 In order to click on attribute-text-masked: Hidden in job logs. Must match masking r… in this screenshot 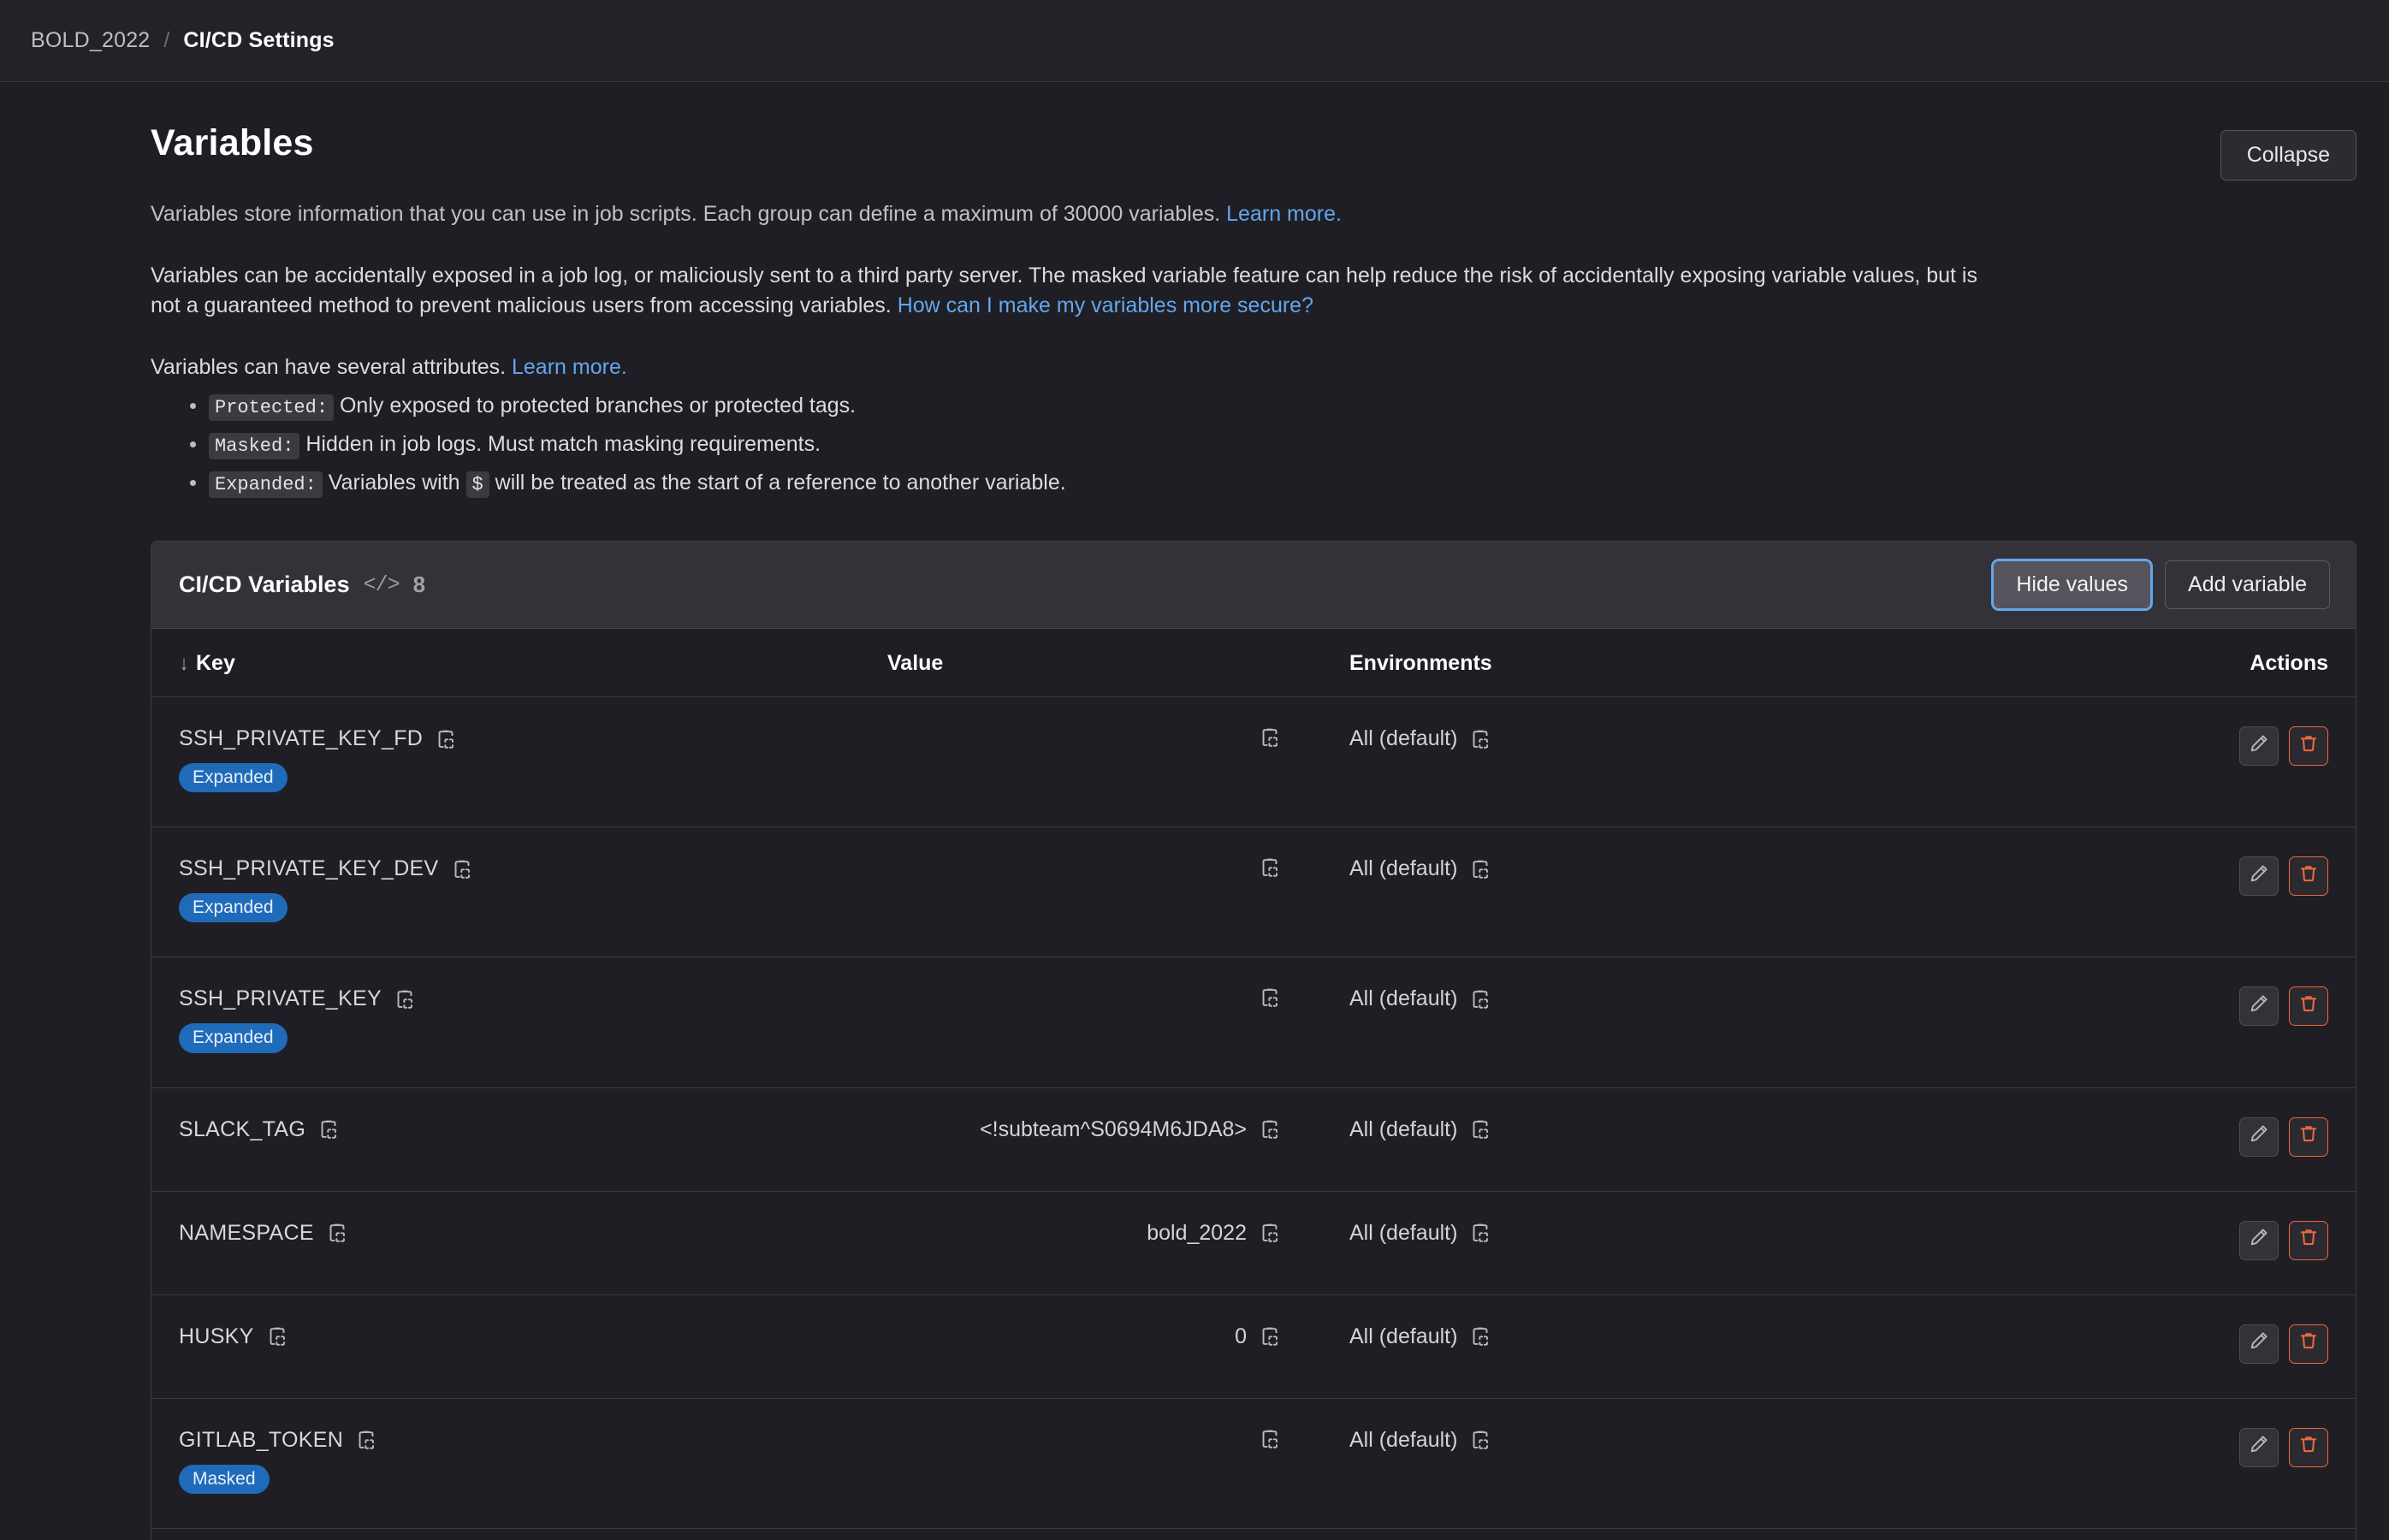, I will do `click(560, 444)`.